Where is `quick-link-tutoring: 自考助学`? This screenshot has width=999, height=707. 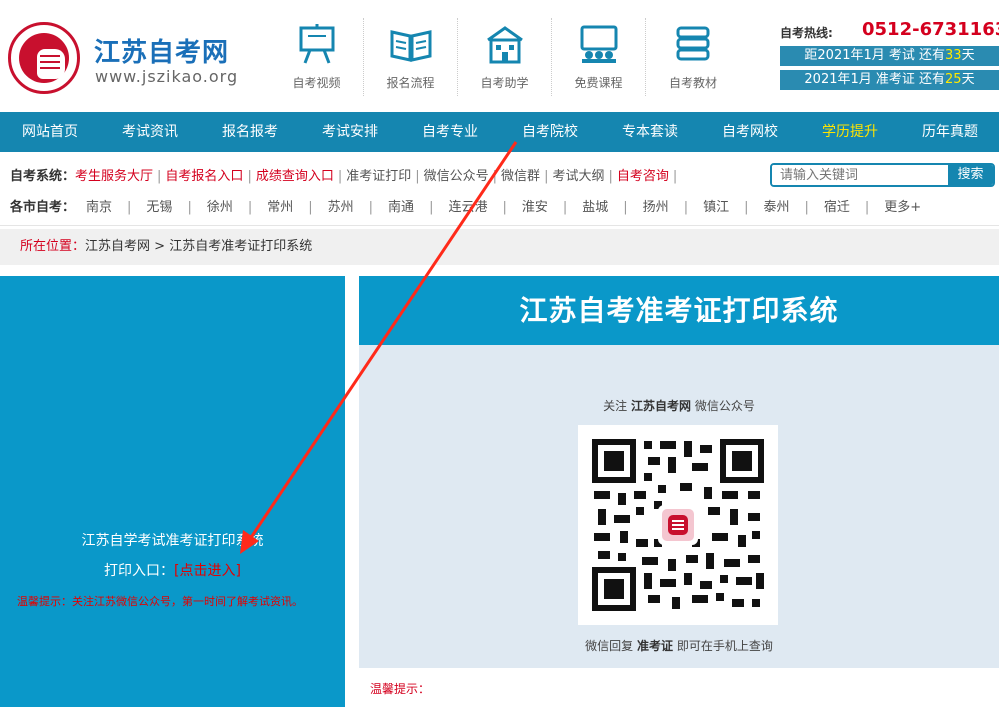
quick-link-tutoring: 自考助学 is located at coordinates (505, 57).